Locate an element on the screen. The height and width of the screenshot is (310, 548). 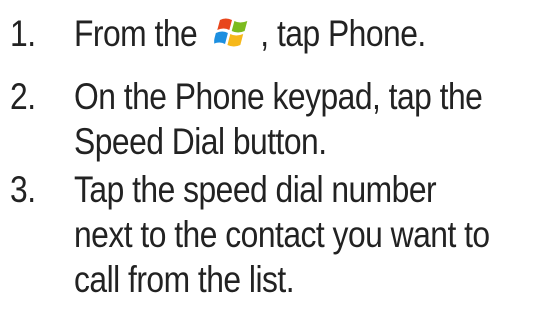
step-text: From the , tap Phone. is located at coordinates (250, 33).